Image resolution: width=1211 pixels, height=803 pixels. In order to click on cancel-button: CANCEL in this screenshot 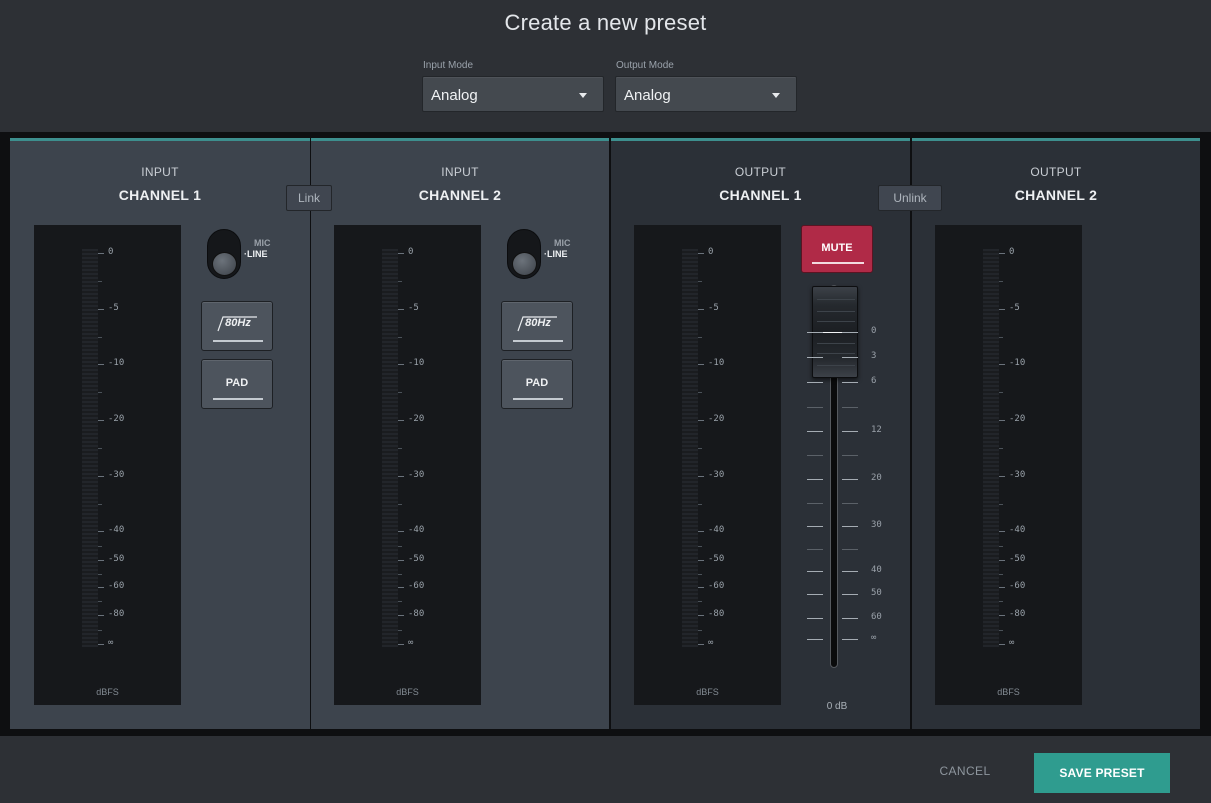, I will do `click(965, 771)`.